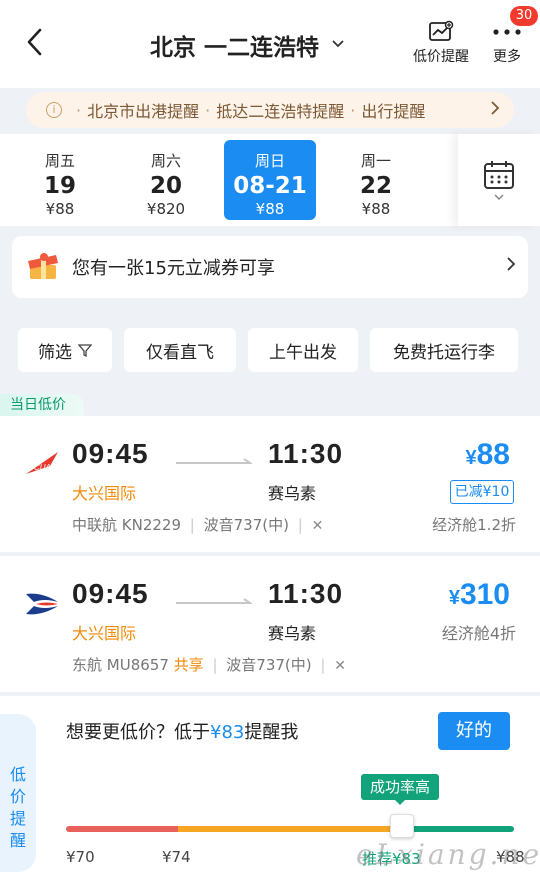 The image size is (540, 886). Describe the element at coordinates (448, 854) in the screenshot. I see `watermark: eLxiang.net` at that location.